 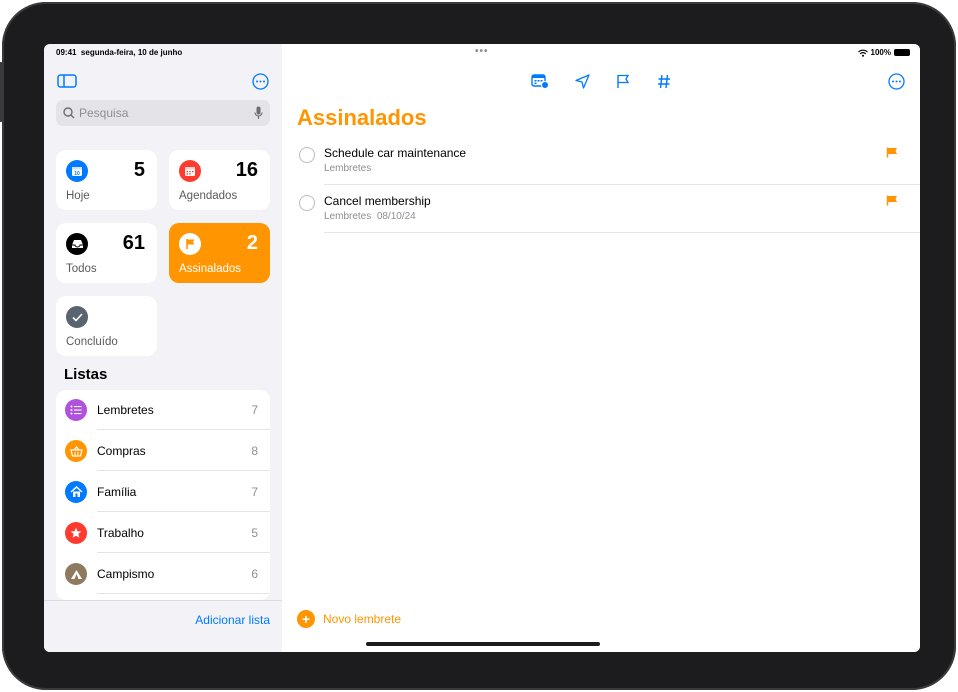 What do you see at coordinates (126, 574) in the screenshot?
I see `list-name: Campismo` at bounding box center [126, 574].